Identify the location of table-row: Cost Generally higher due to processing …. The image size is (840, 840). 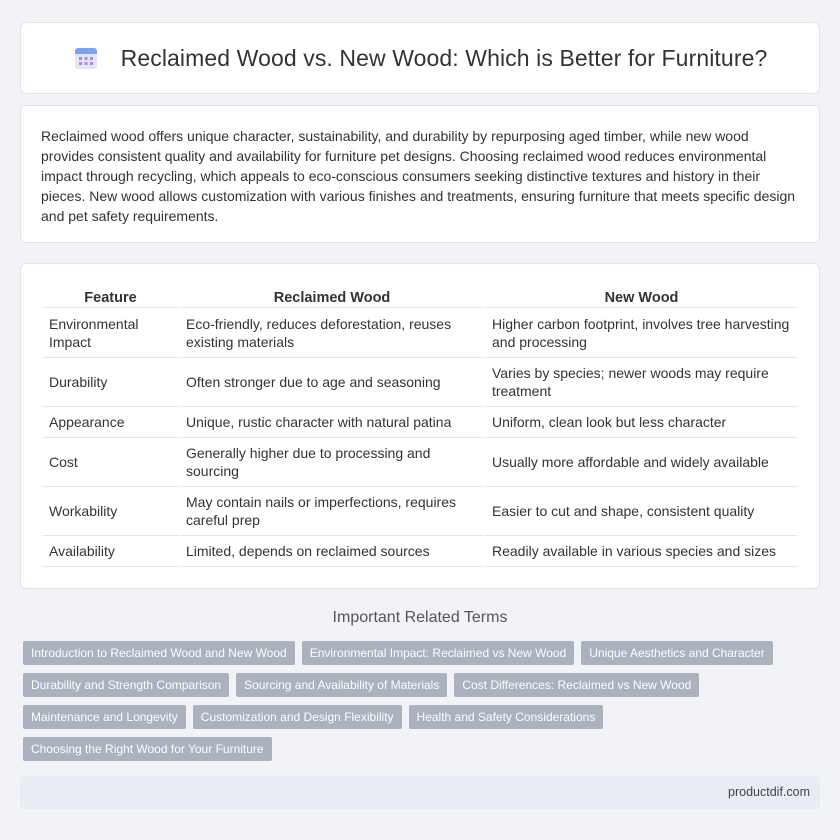
(420, 462).